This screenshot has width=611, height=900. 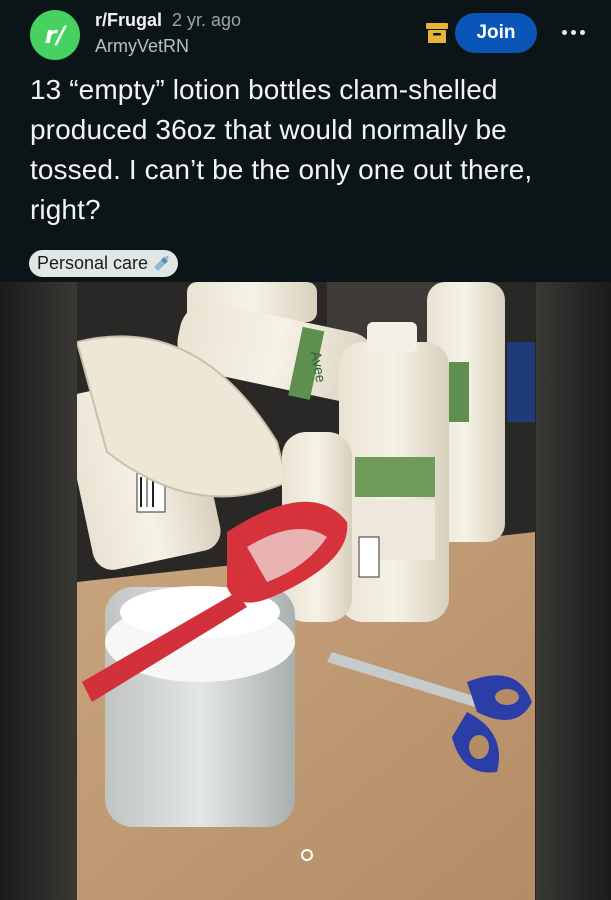 I want to click on subreddit-name: r/Frugal, so click(x=128, y=20).